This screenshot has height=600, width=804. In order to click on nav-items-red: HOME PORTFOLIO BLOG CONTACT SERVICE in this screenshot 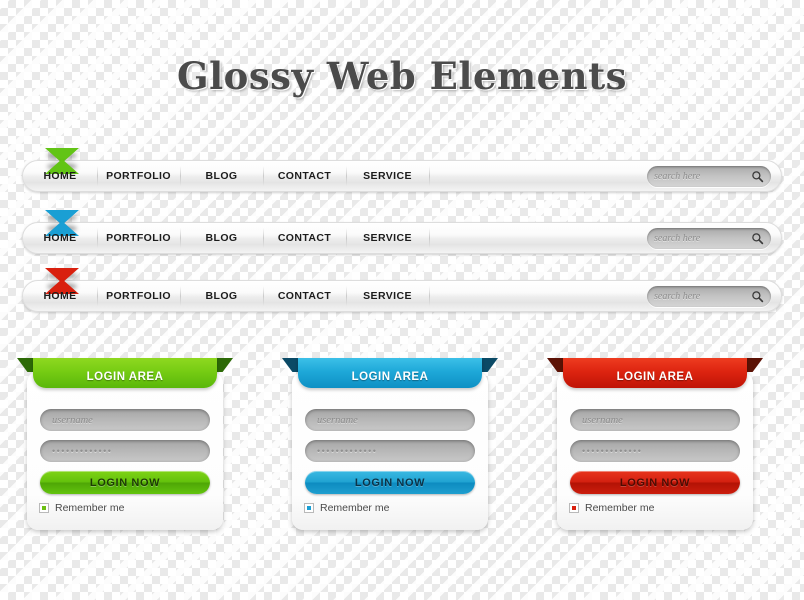, I will do `click(226, 296)`.